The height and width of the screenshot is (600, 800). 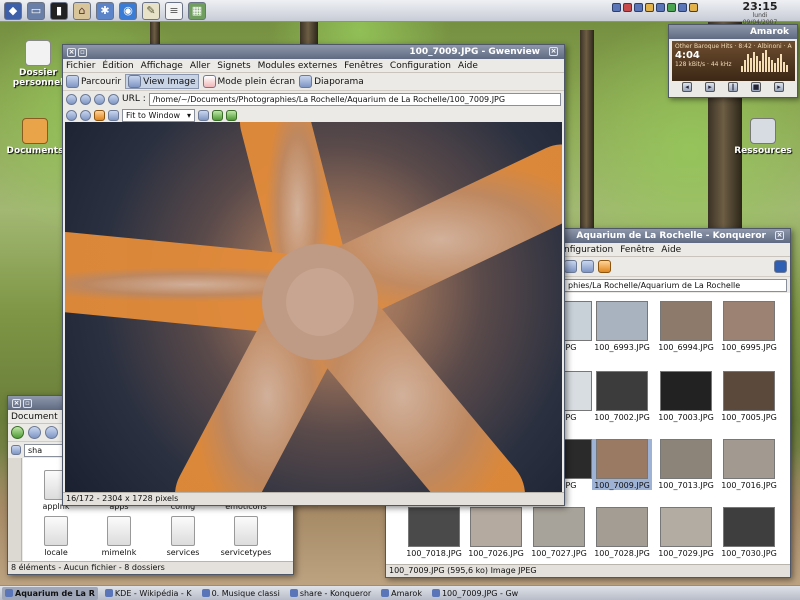 What do you see at coordinates (749, 532) in the screenshot?
I see `file-item: 100_7030.JPG` at bounding box center [749, 532].